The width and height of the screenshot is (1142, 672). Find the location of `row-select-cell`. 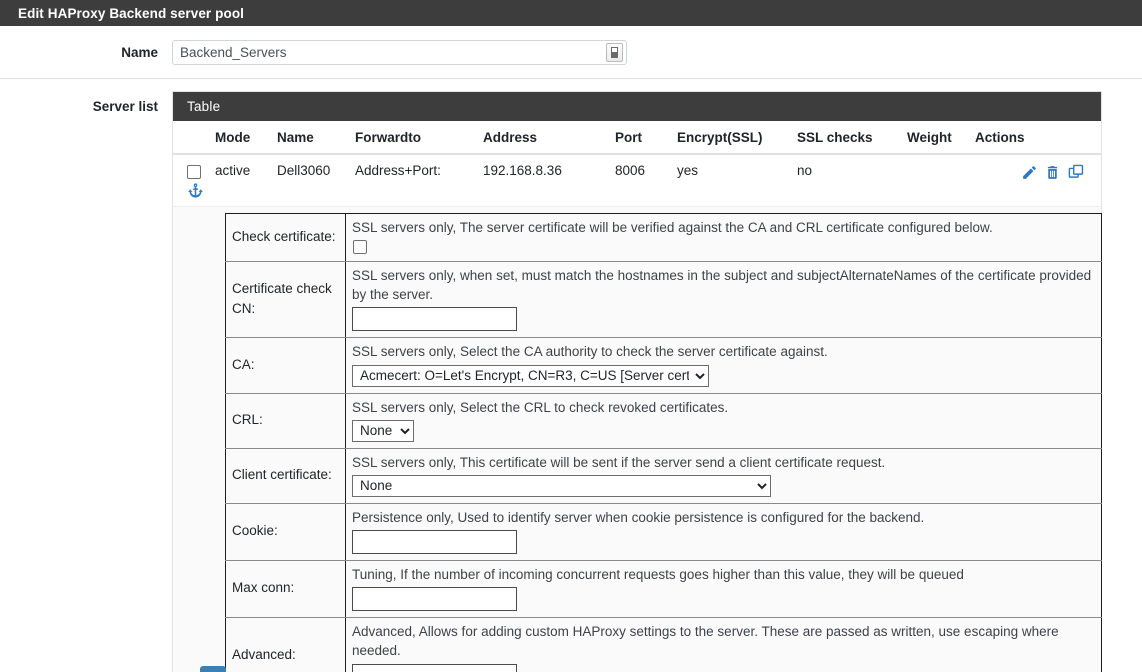

row-select-cell is located at coordinates (192, 180).